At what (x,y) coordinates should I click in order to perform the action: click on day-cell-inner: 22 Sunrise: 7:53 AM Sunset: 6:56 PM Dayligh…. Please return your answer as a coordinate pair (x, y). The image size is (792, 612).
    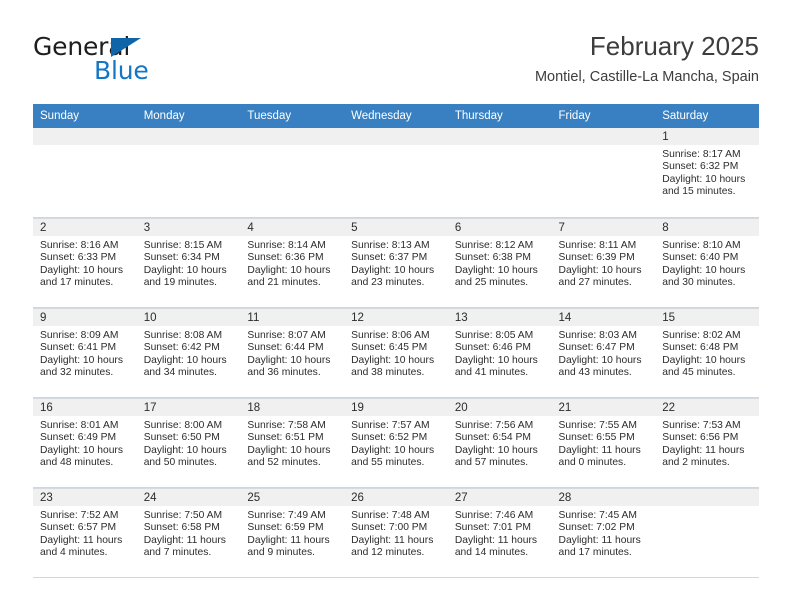
    Looking at the image, I should click on (707, 442).